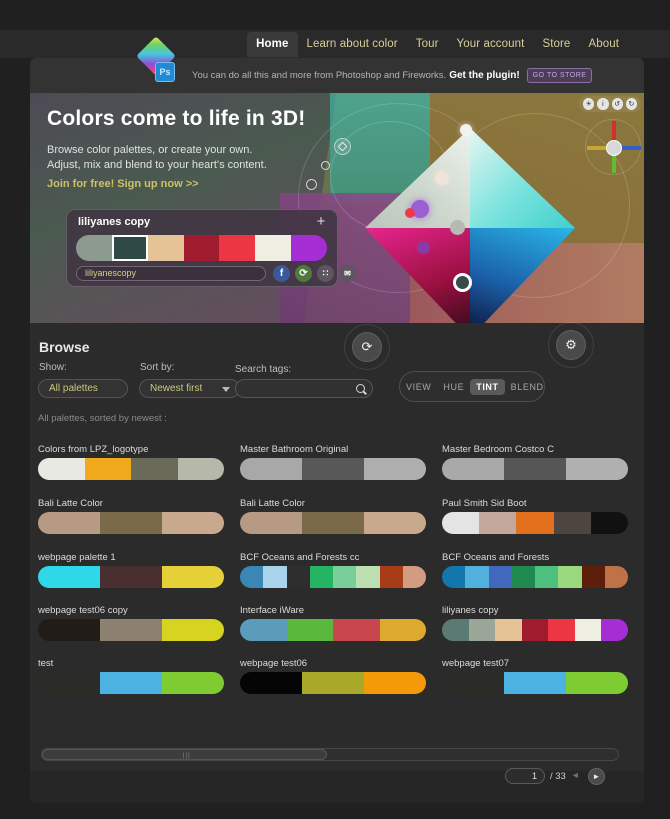  I want to click on nav-item-tour: Tour, so click(427, 44).